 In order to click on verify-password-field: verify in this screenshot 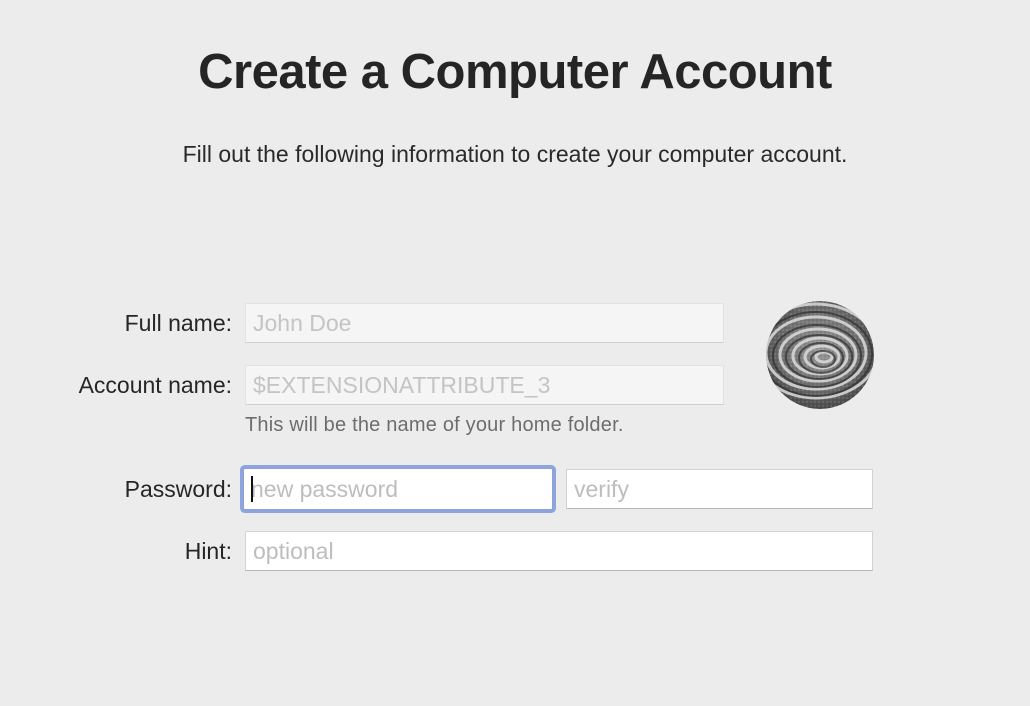, I will do `click(719, 489)`.